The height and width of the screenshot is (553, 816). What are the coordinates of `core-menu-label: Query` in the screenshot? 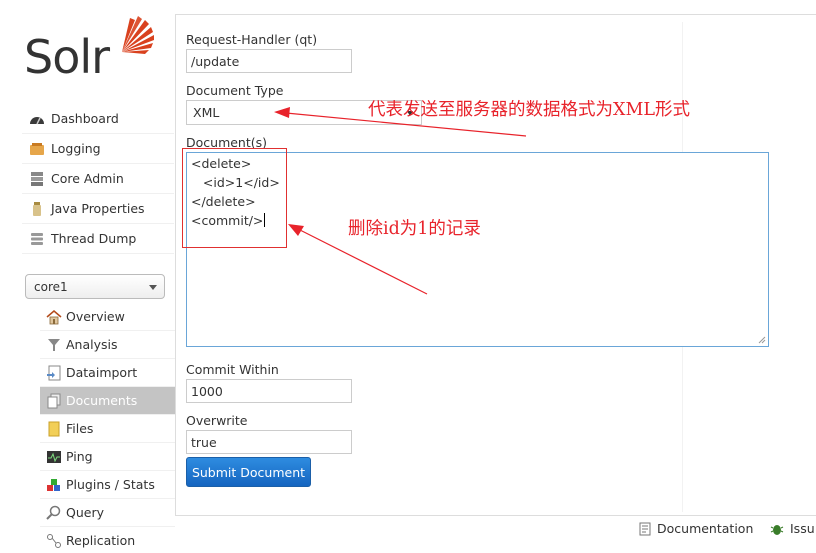 It's located at (85, 512).